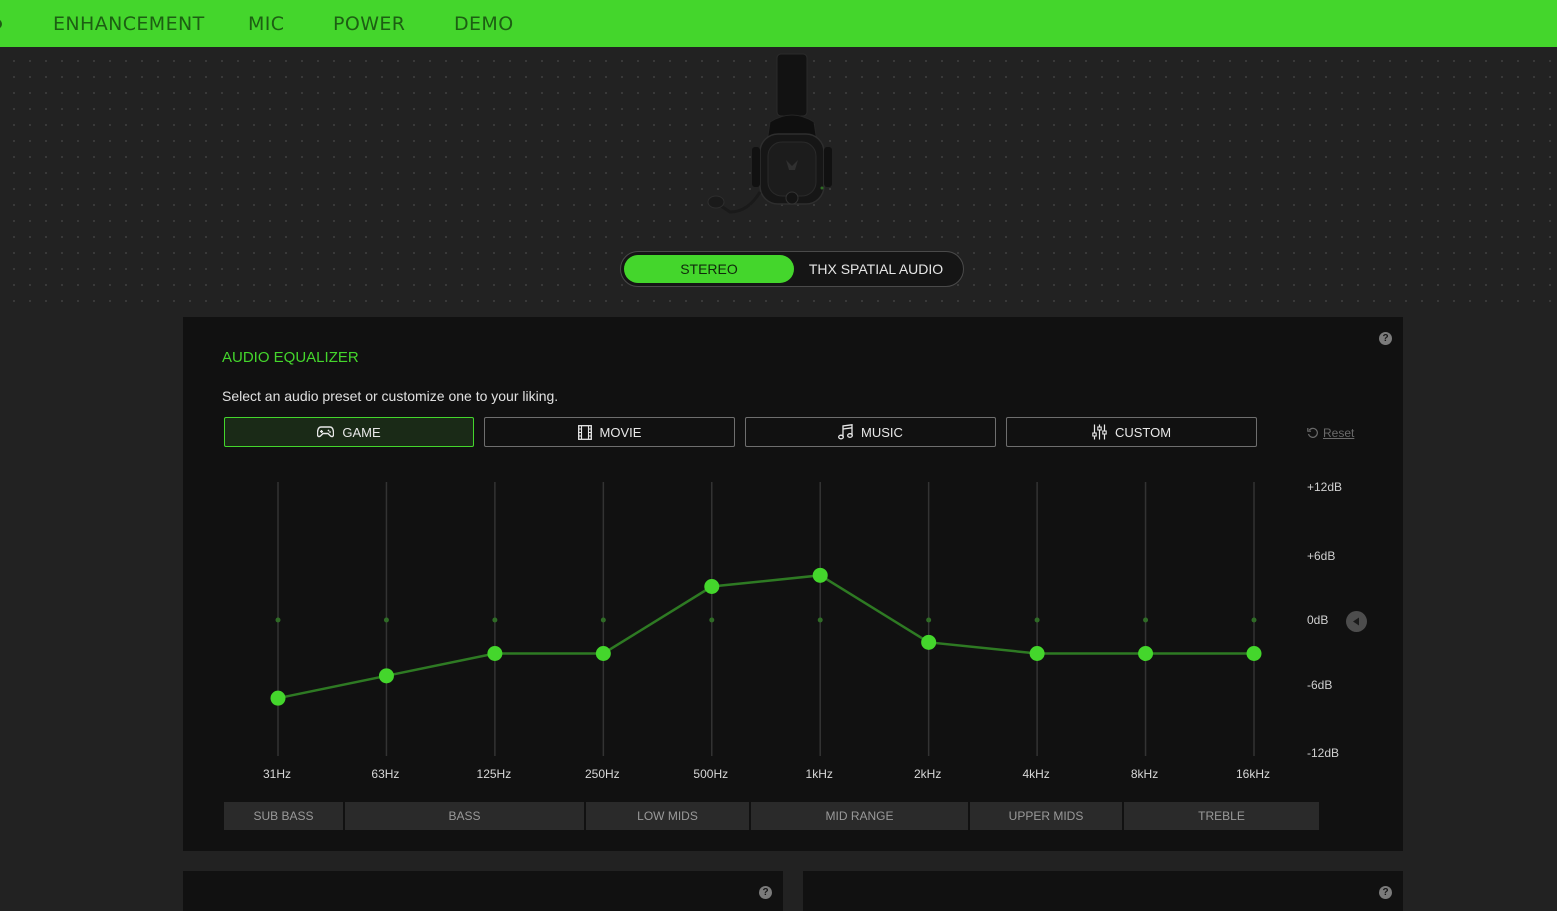  I want to click on eq-slider-knob-2khz, so click(929, 642).